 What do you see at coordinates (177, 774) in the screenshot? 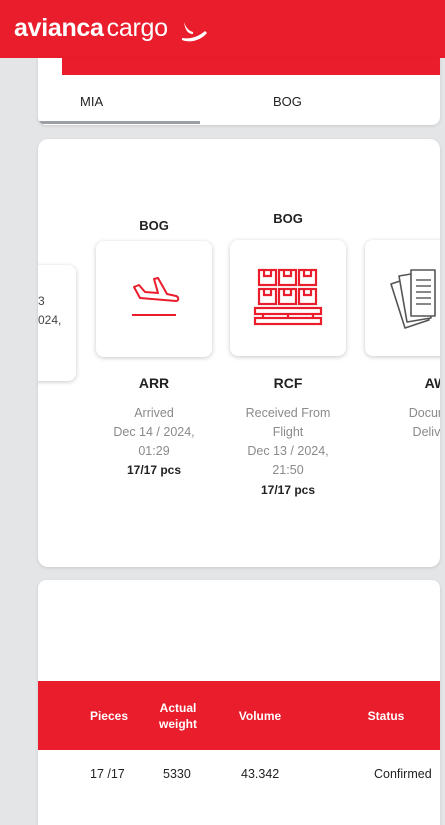
I see `row-weight: 5330` at bounding box center [177, 774].